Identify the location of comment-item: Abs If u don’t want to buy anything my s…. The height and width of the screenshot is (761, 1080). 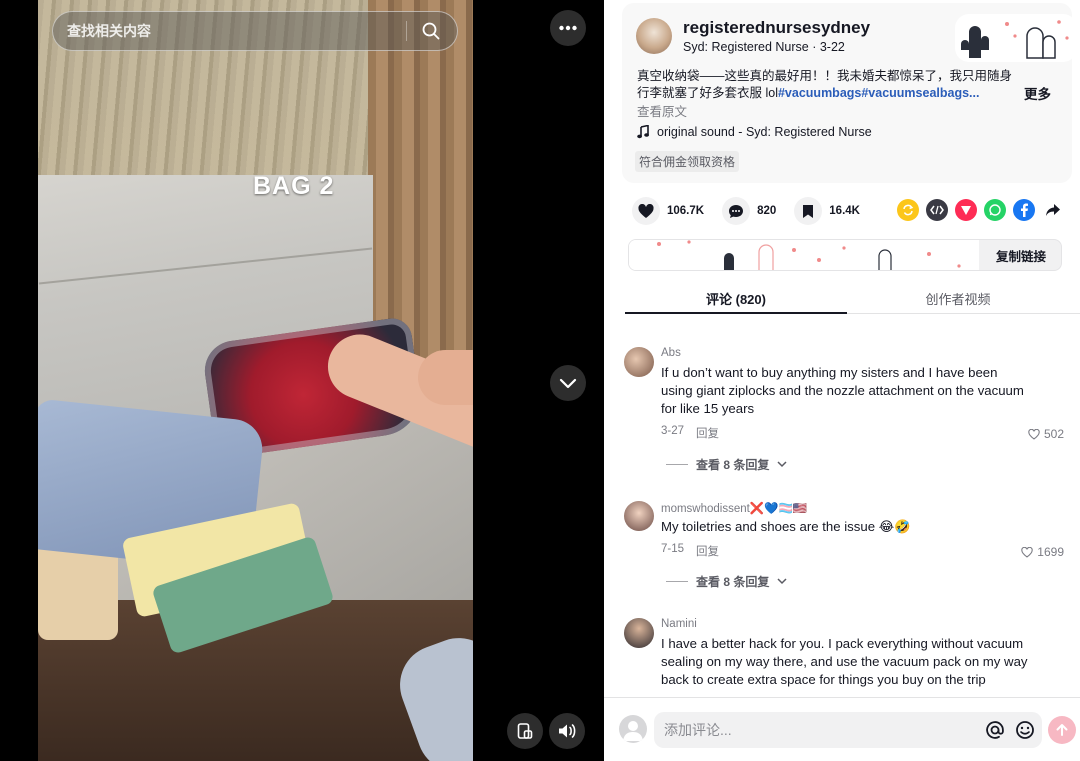
(844, 412).